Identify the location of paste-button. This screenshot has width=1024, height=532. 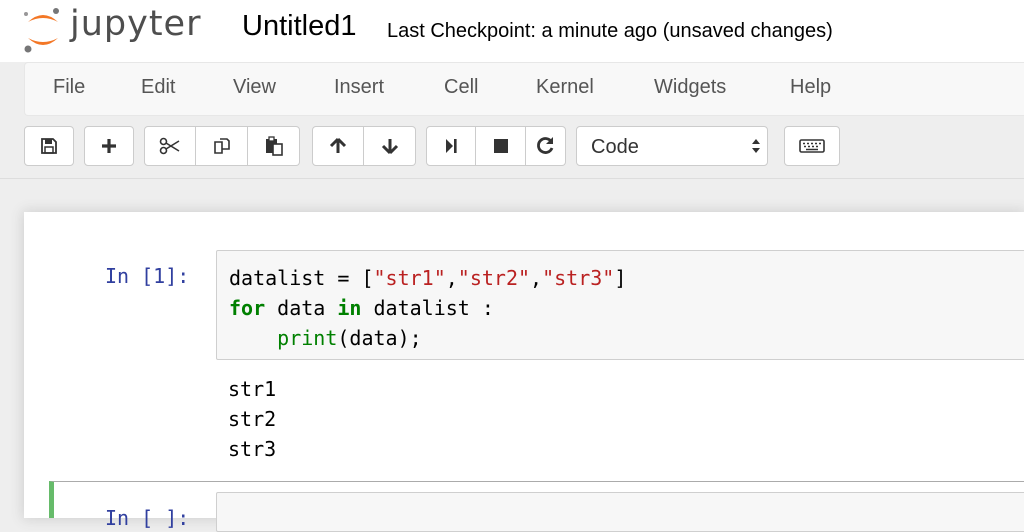
(274, 146).